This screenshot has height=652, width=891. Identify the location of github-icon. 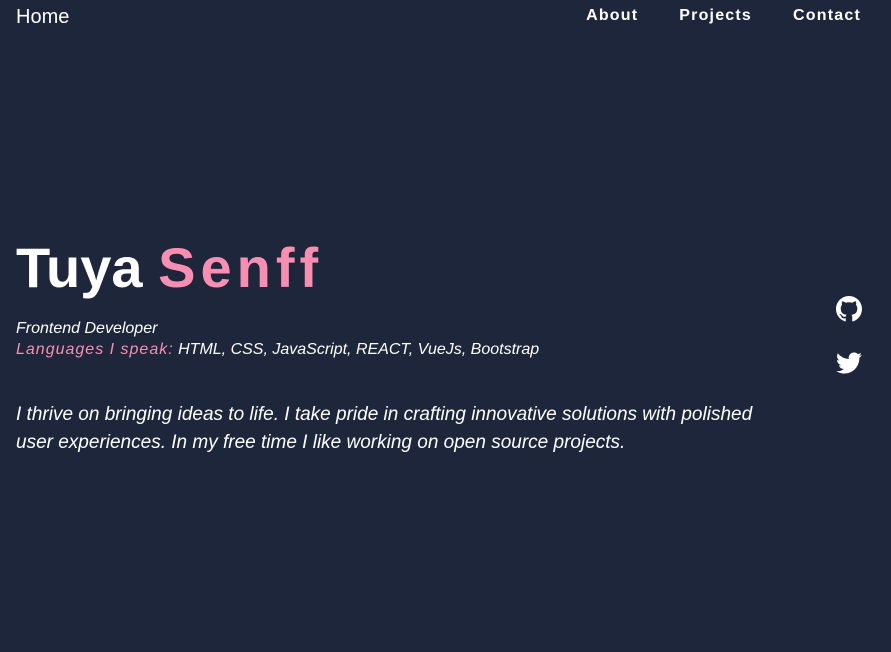
(849, 309).